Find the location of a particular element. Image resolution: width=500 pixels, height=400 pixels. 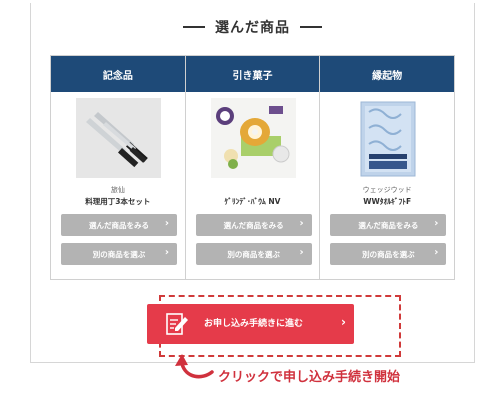

product-brand: ウェッジウッド is located at coordinates (387, 190).